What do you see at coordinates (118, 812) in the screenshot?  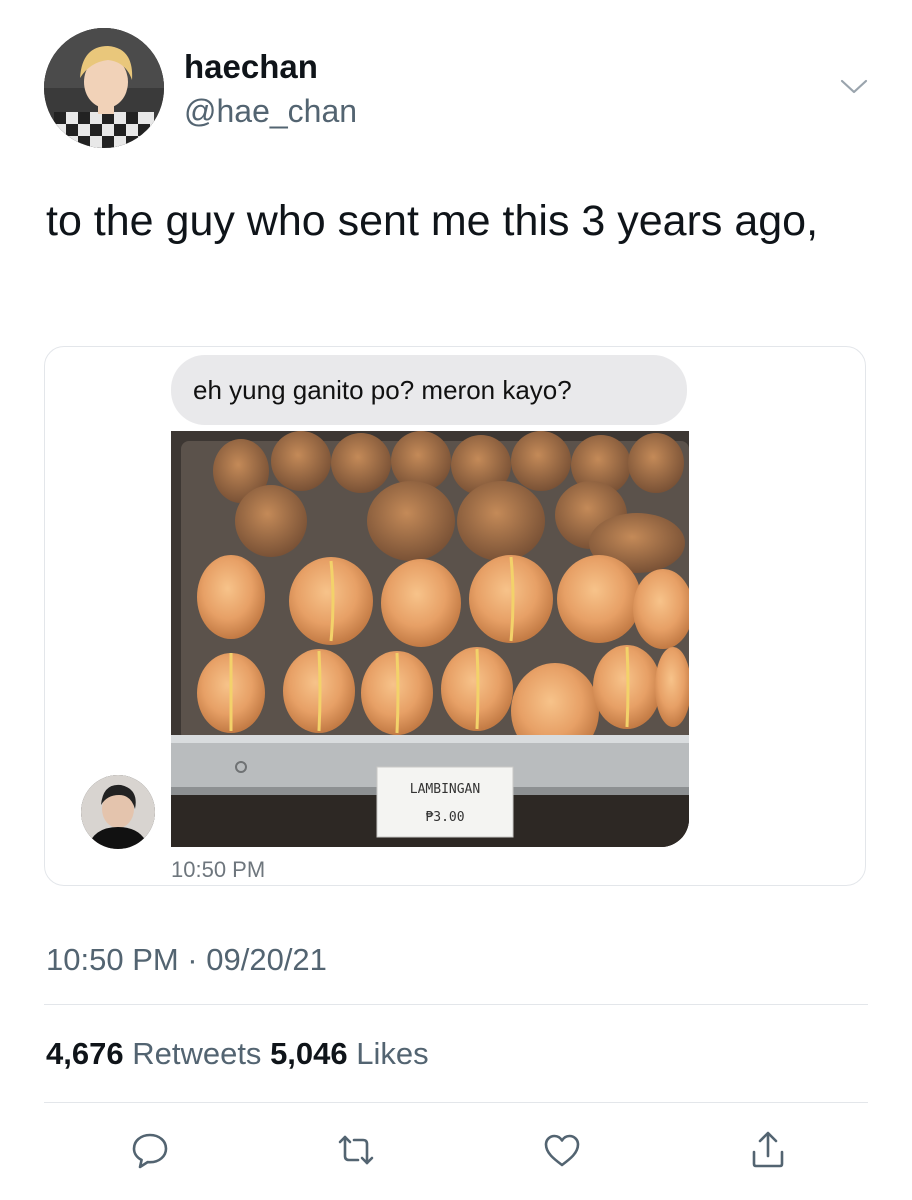 I see `sender-avatar` at bounding box center [118, 812].